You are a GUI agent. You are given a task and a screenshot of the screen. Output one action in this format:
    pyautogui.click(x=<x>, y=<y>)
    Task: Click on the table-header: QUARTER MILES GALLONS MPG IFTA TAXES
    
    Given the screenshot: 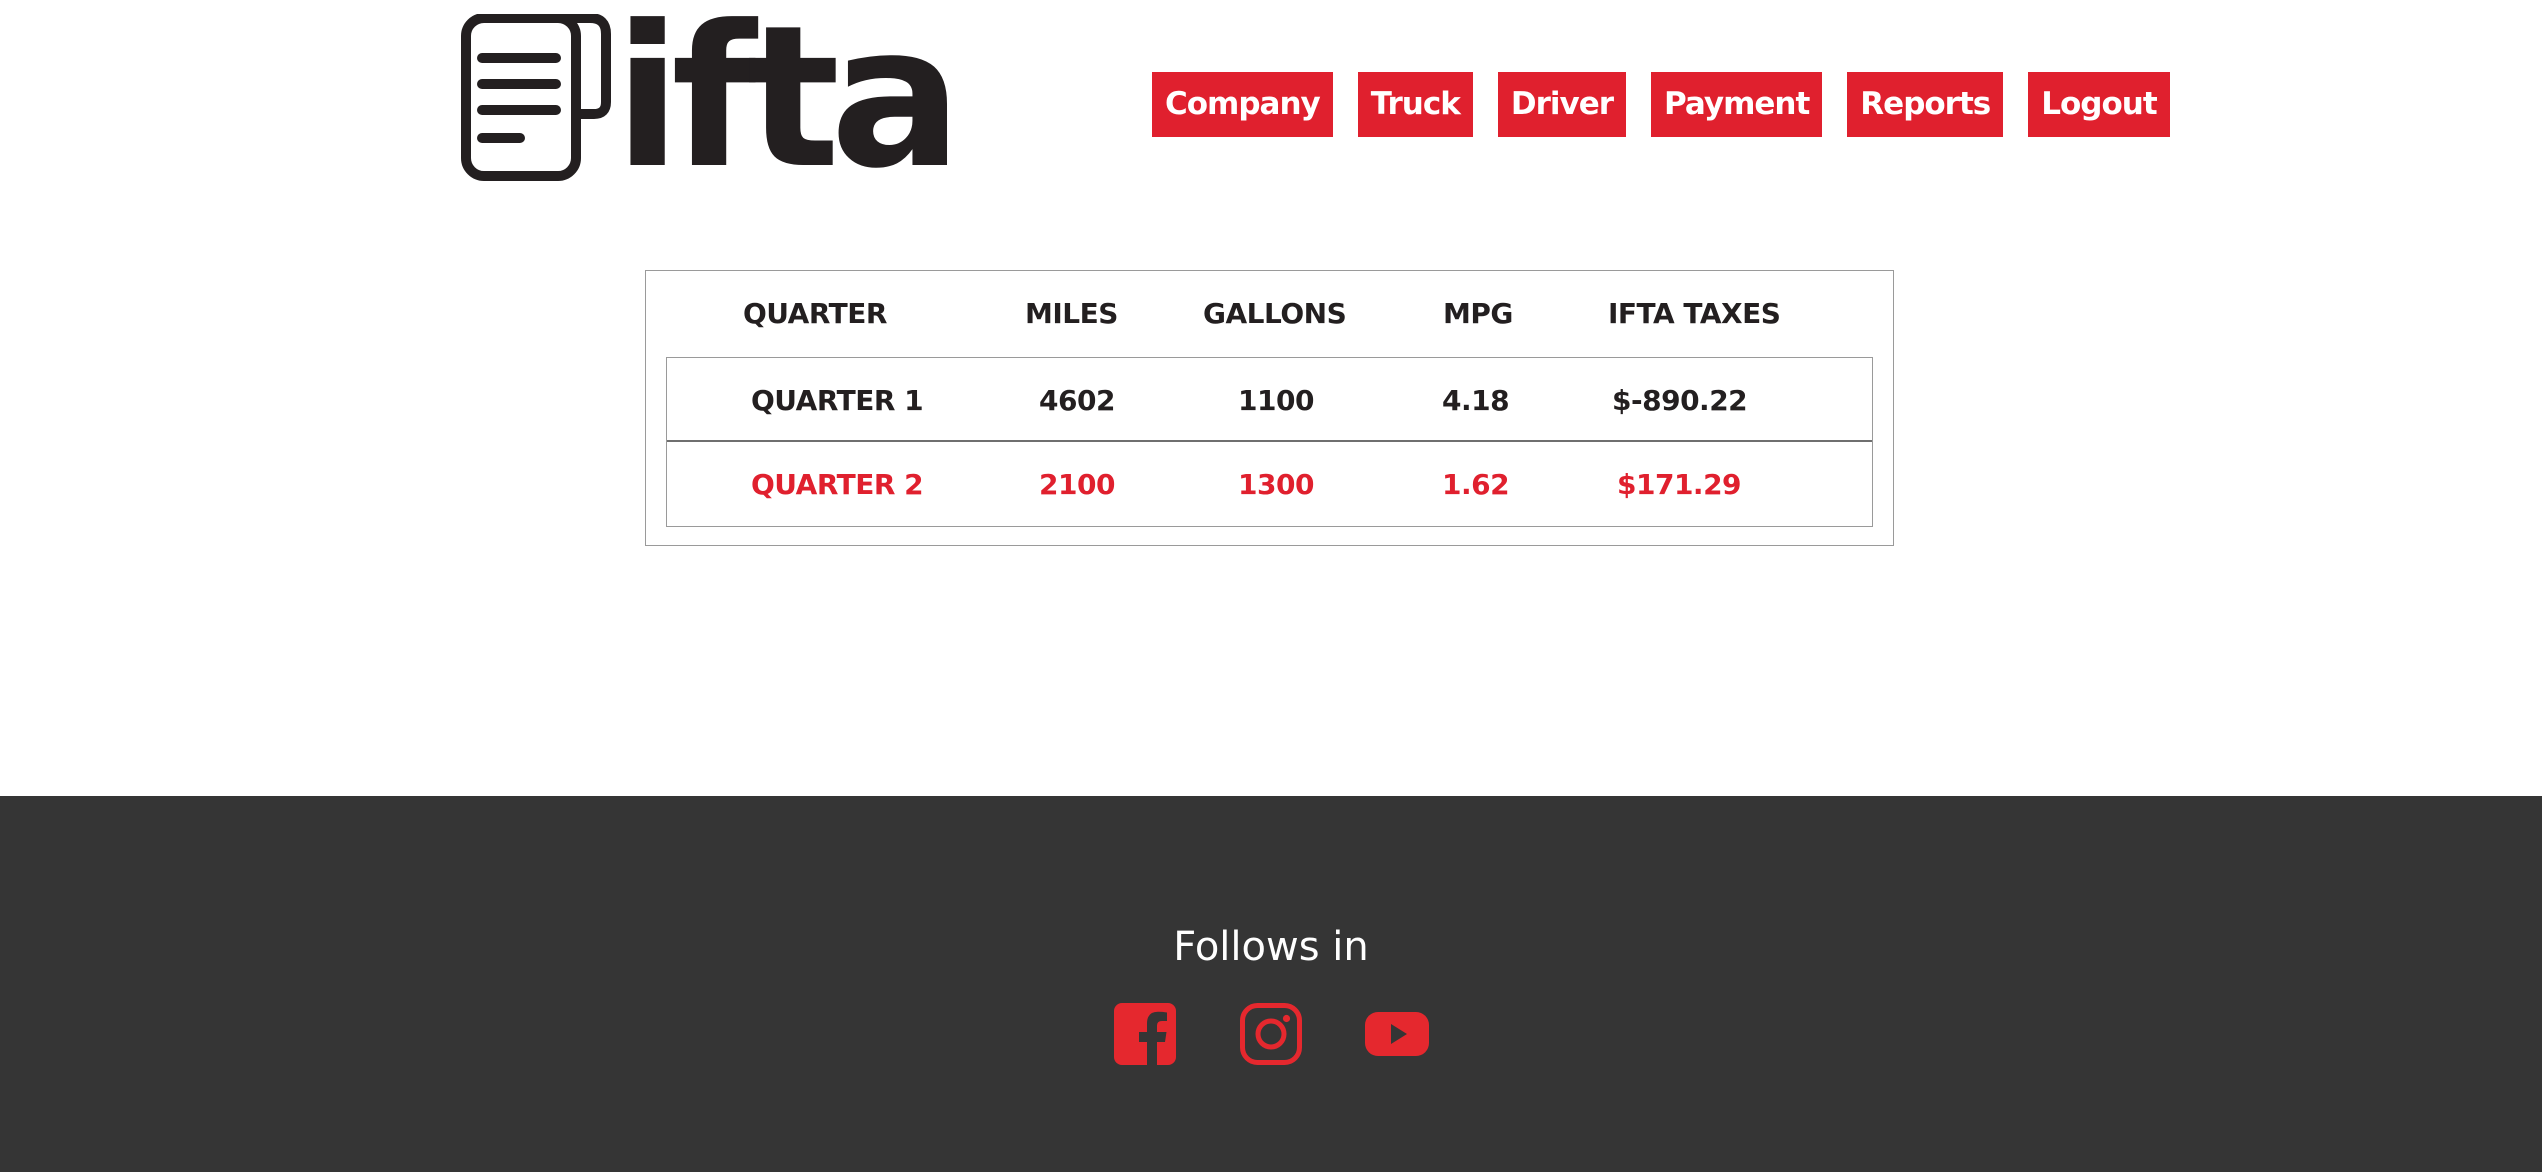 What is the action you would take?
    pyautogui.click(x=1269, y=313)
    